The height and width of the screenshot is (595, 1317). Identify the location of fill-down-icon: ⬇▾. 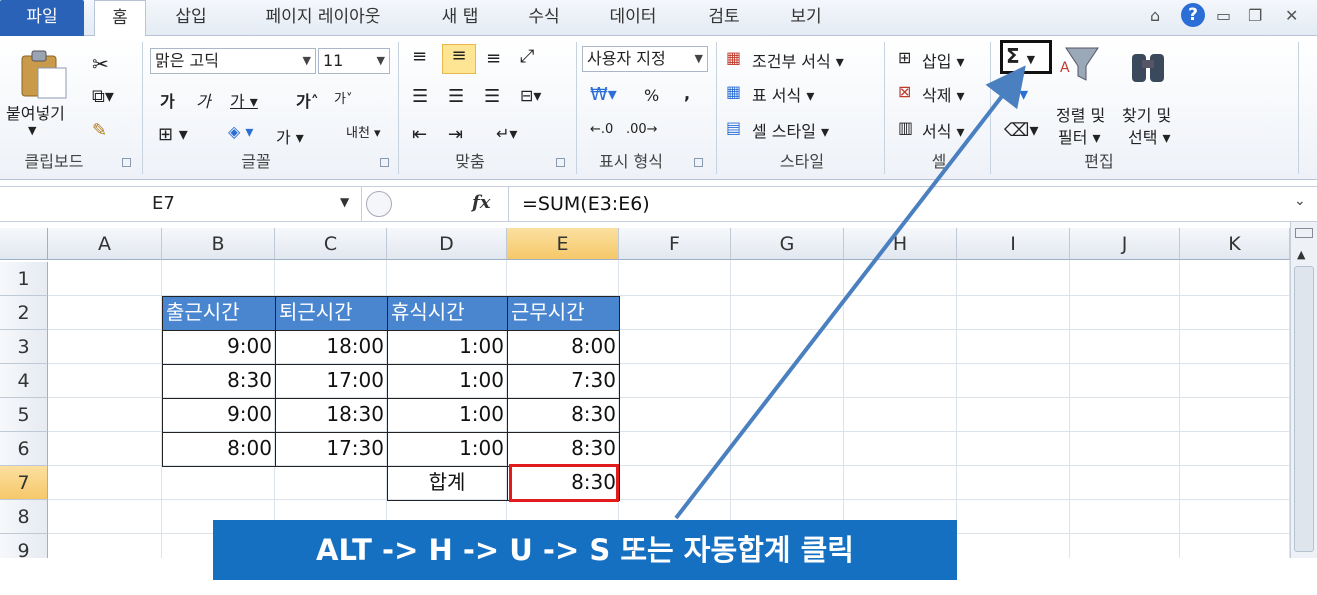
(1016, 94).